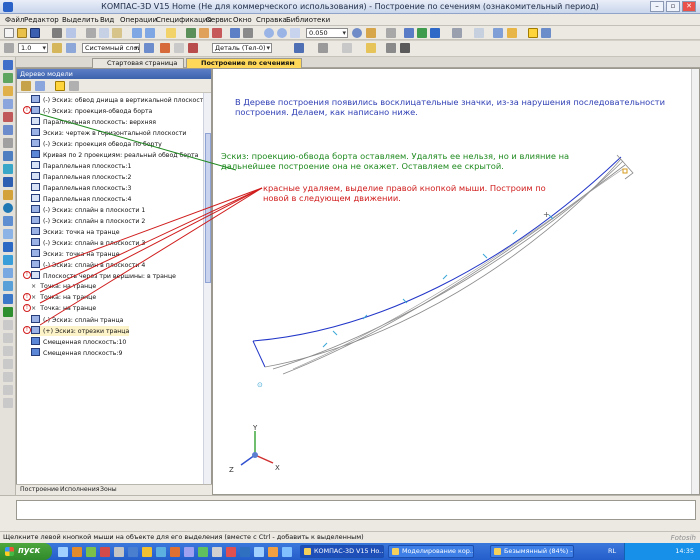 Image resolution: width=700 pixels, height=560 pixels. What do you see at coordinates (391, 33) in the screenshot?
I see `orientation-icon` at bounding box center [391, 33].